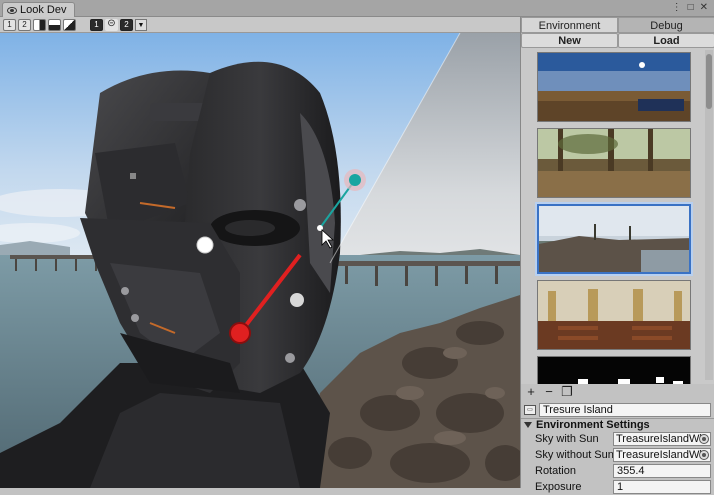 This screenshot has height=495, width=714. Describe the element at coordinates (528, 425) in the screenshot. I see `foldout-triangle-icon` at that location.